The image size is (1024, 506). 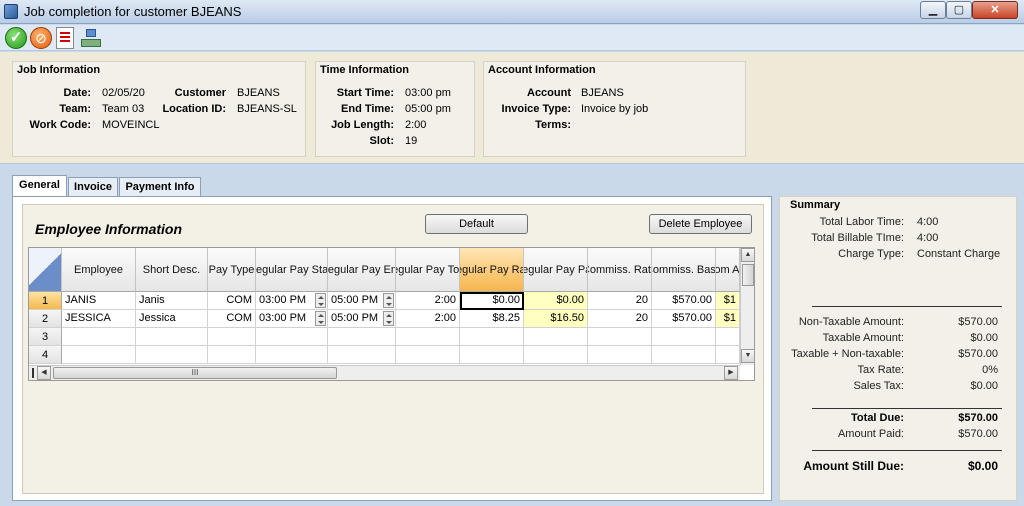 I want to click on scroll-up-icon: ▲, so click(x=747, y=255).